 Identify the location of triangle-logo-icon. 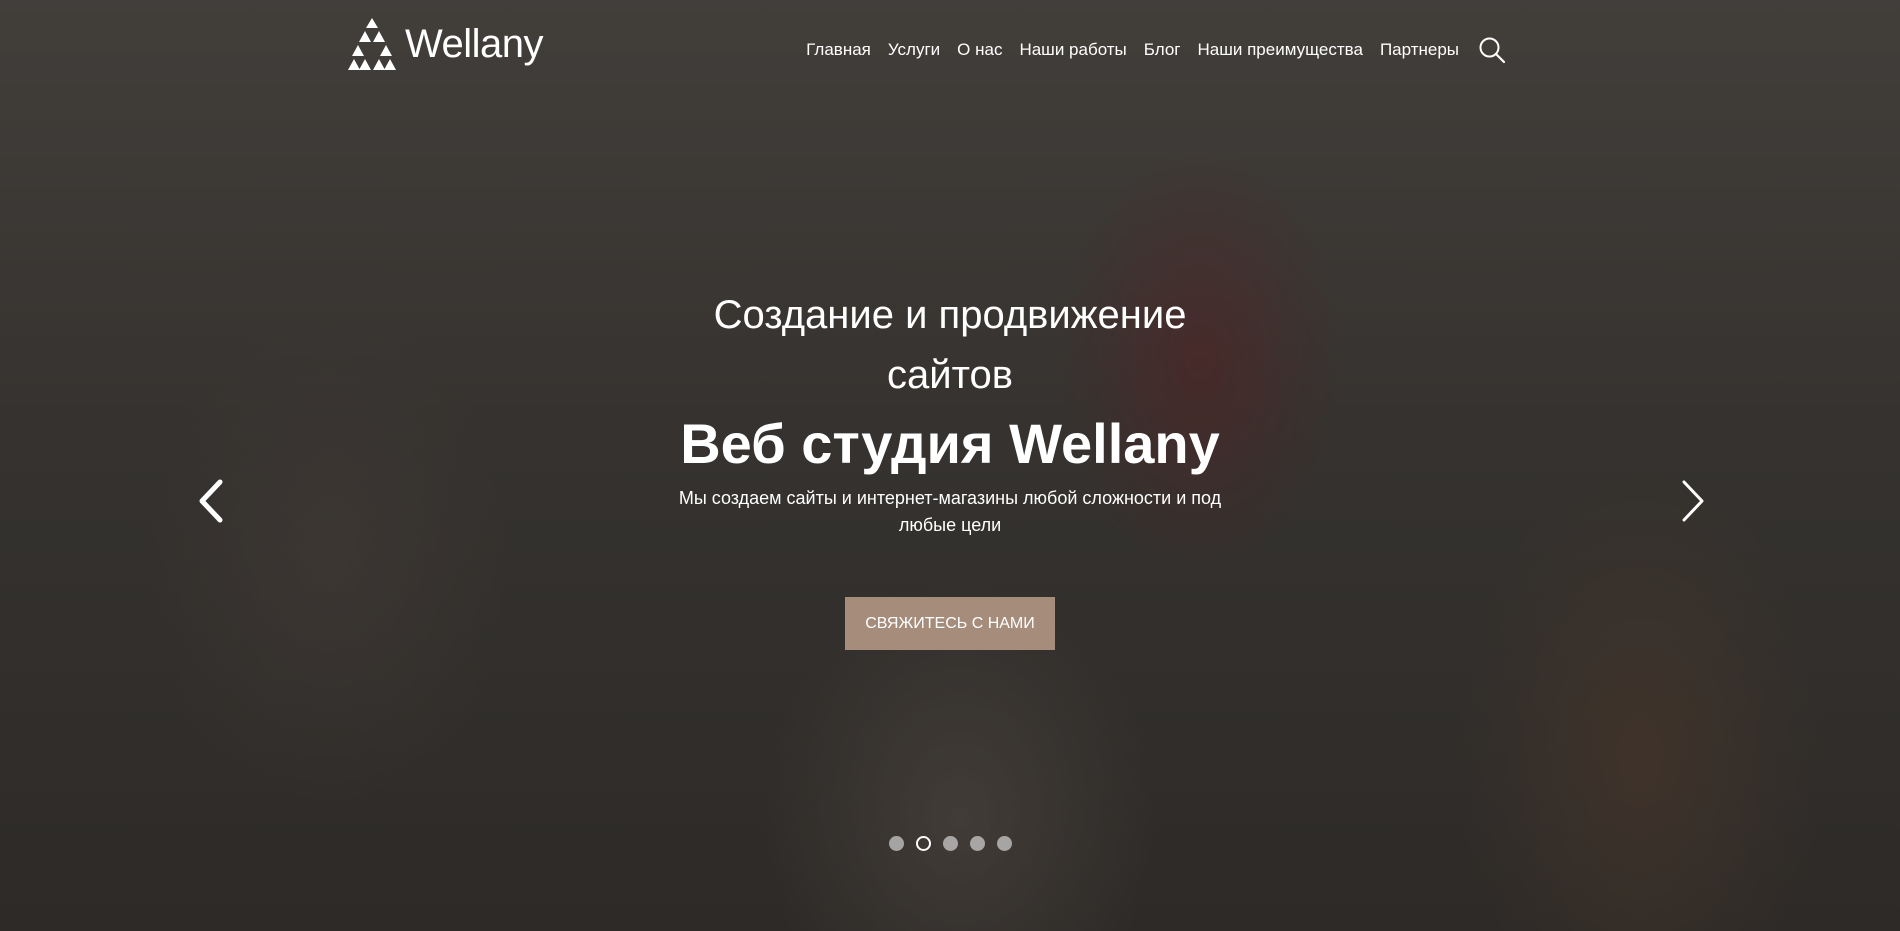
(372, 44).